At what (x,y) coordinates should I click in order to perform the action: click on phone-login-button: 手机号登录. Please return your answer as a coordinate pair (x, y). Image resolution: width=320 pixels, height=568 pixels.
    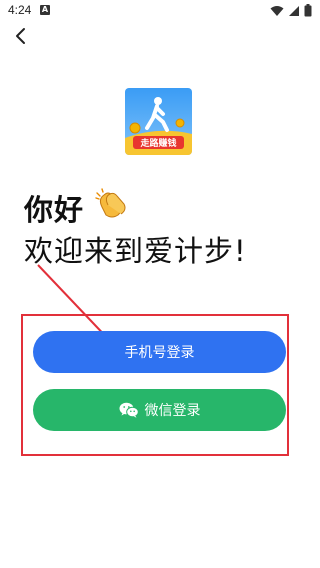
    Looking at the image, I should click on (159, 352).